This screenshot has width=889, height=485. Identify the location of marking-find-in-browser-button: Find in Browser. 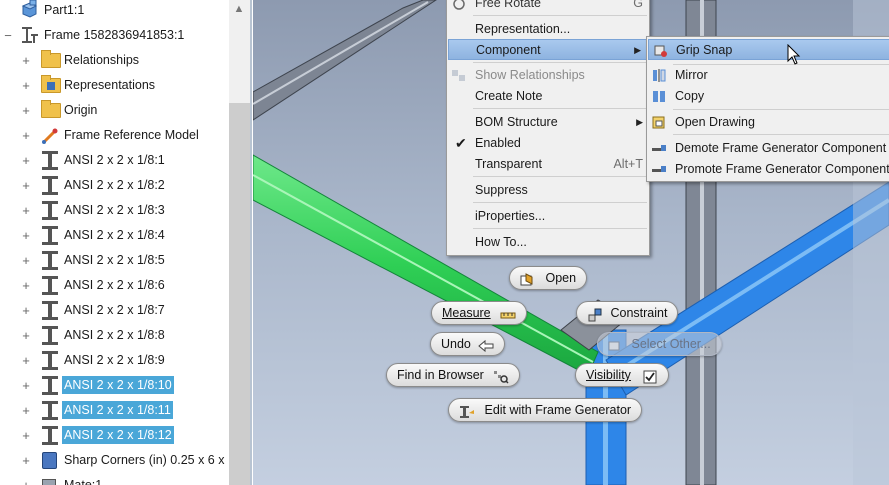
(453, 375).